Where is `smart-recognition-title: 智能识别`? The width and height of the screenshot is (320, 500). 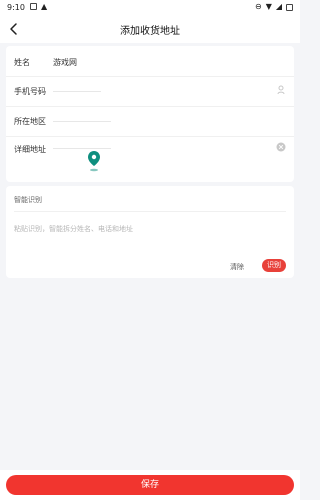
smart-recognition-title: 智能识别 is located at coordinates (28, 200).